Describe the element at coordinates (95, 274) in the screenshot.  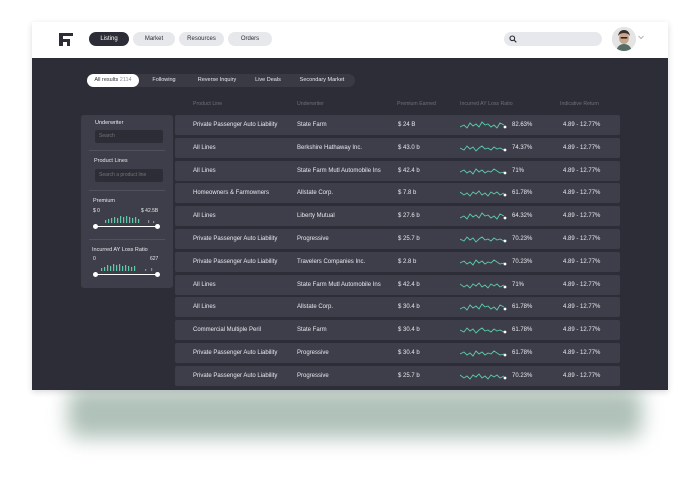
I see `loss-ratio-min-handle` at that location.